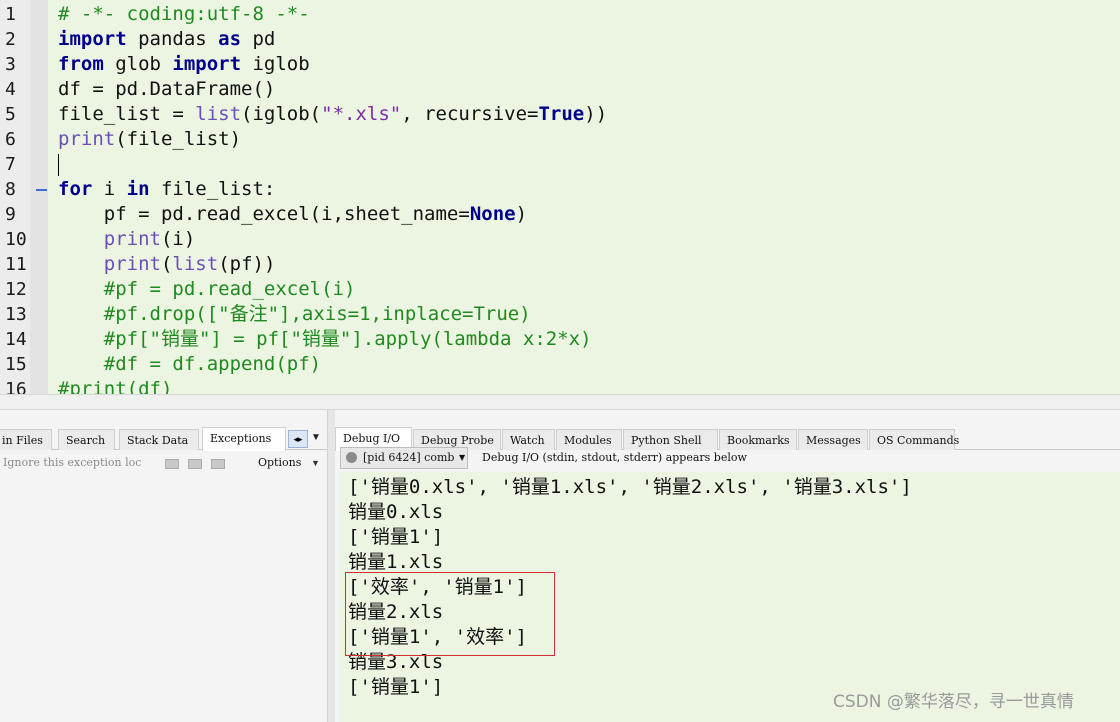 The width and height of the screenshot is (1120, 722). What do you see at coordinates (279, 463) in the screenshot?
I see `options-menu-button: Options` at bounding box center [279, 463].